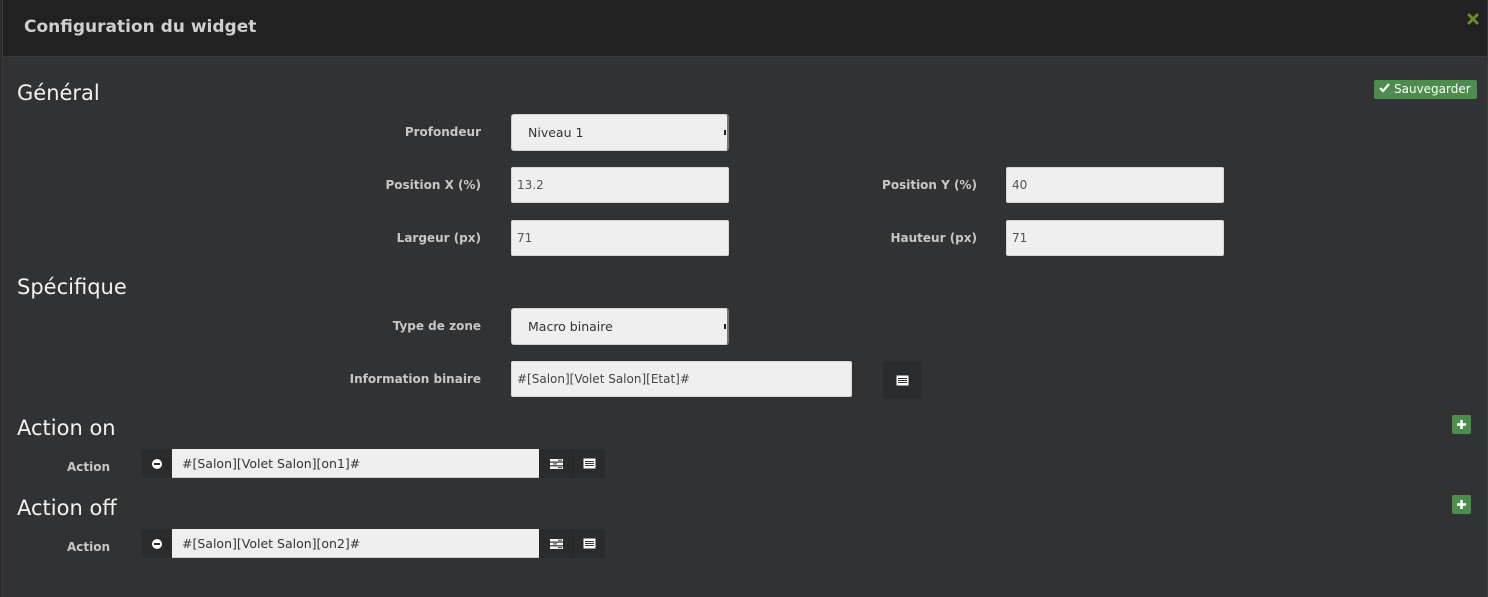 This screenshot has width=1488, height=597. I want to click on action-off-input: #[Salon][Volet Salon][on2]#, so click(355, 543).